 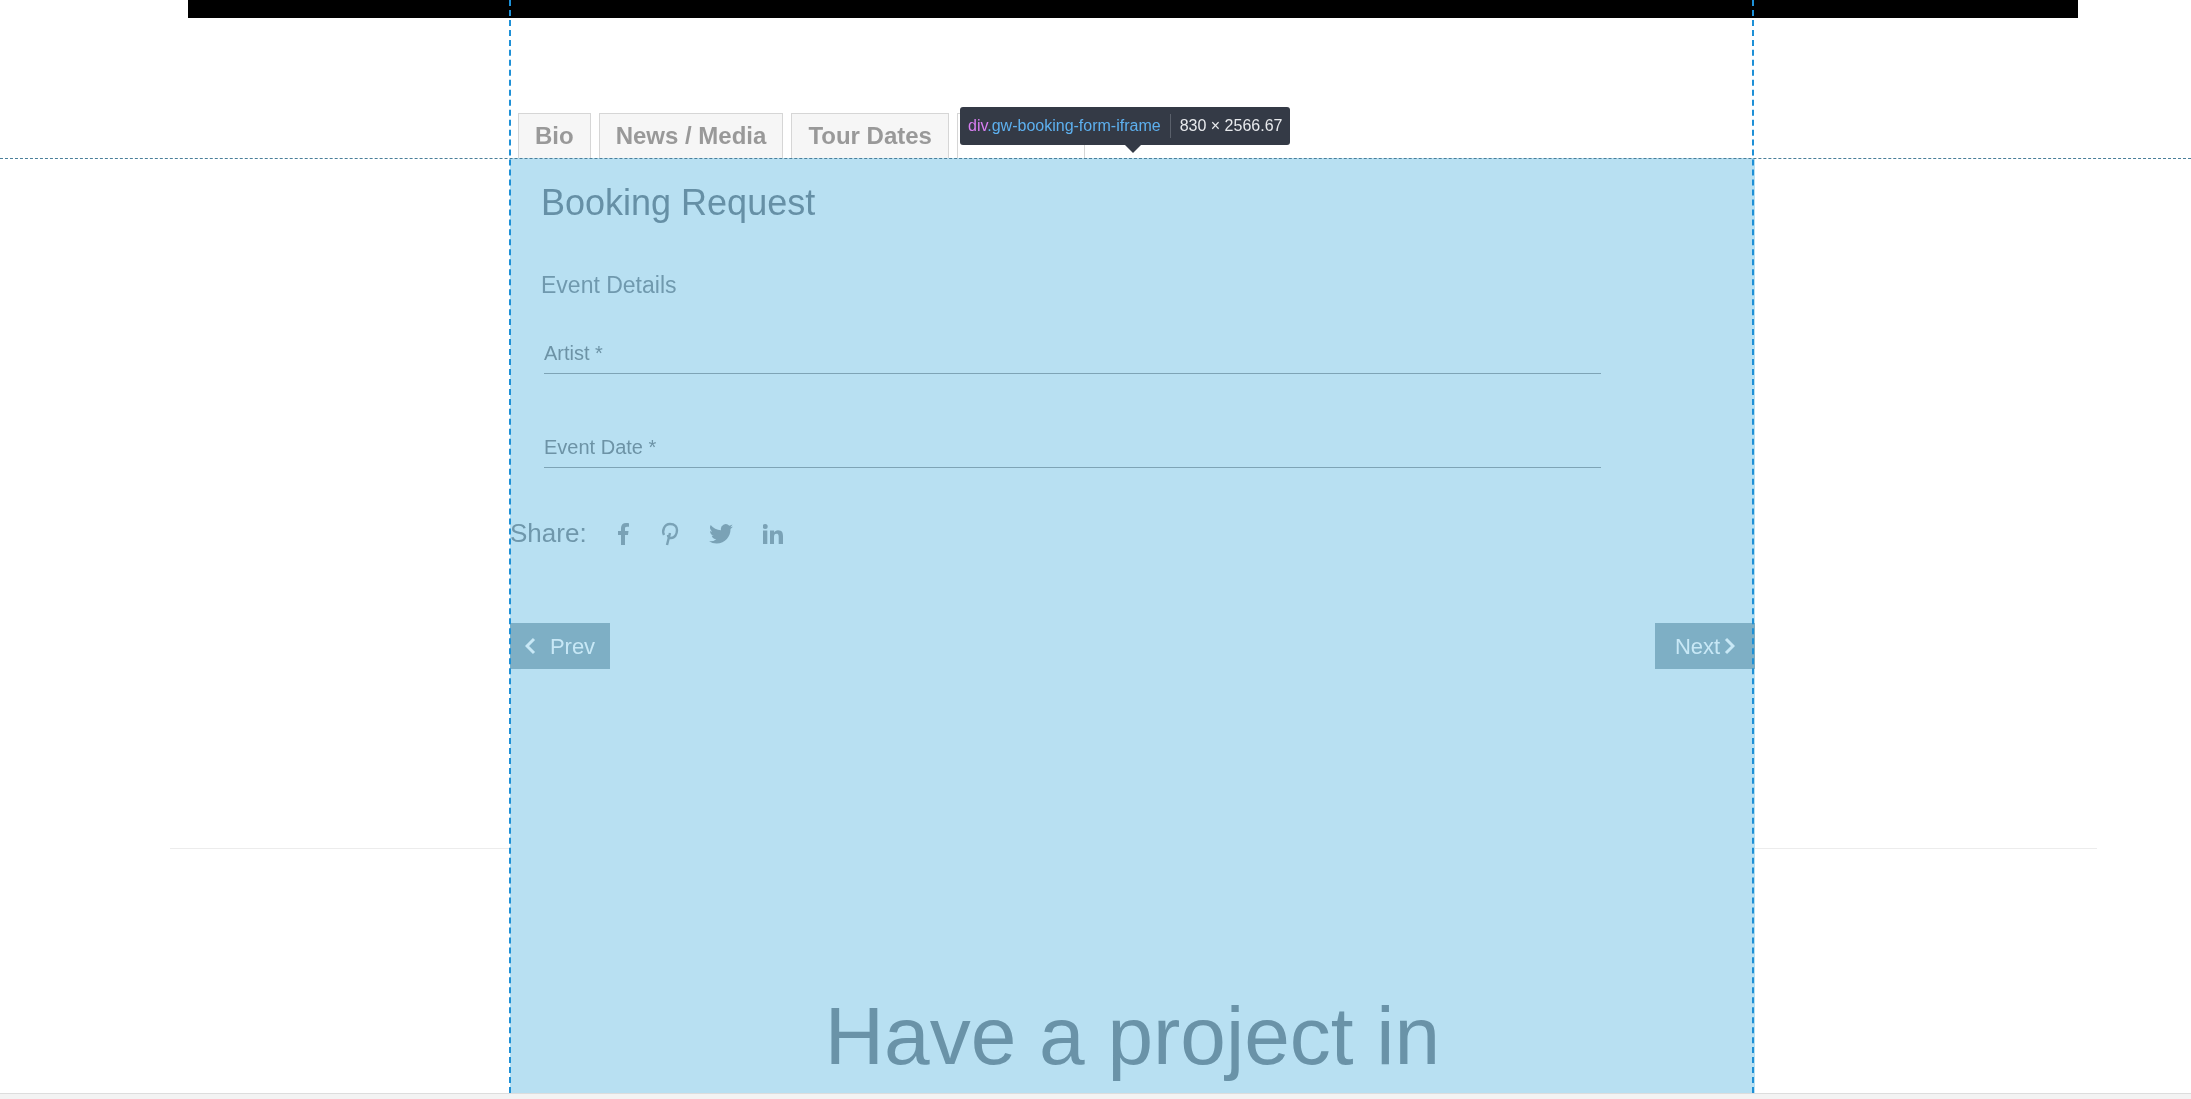 What do you see at coordinates (1069, 126) in the screenshot?
I see `element-selector: div.gw-booking-form-iframe` at bounding box center [1069, 126].